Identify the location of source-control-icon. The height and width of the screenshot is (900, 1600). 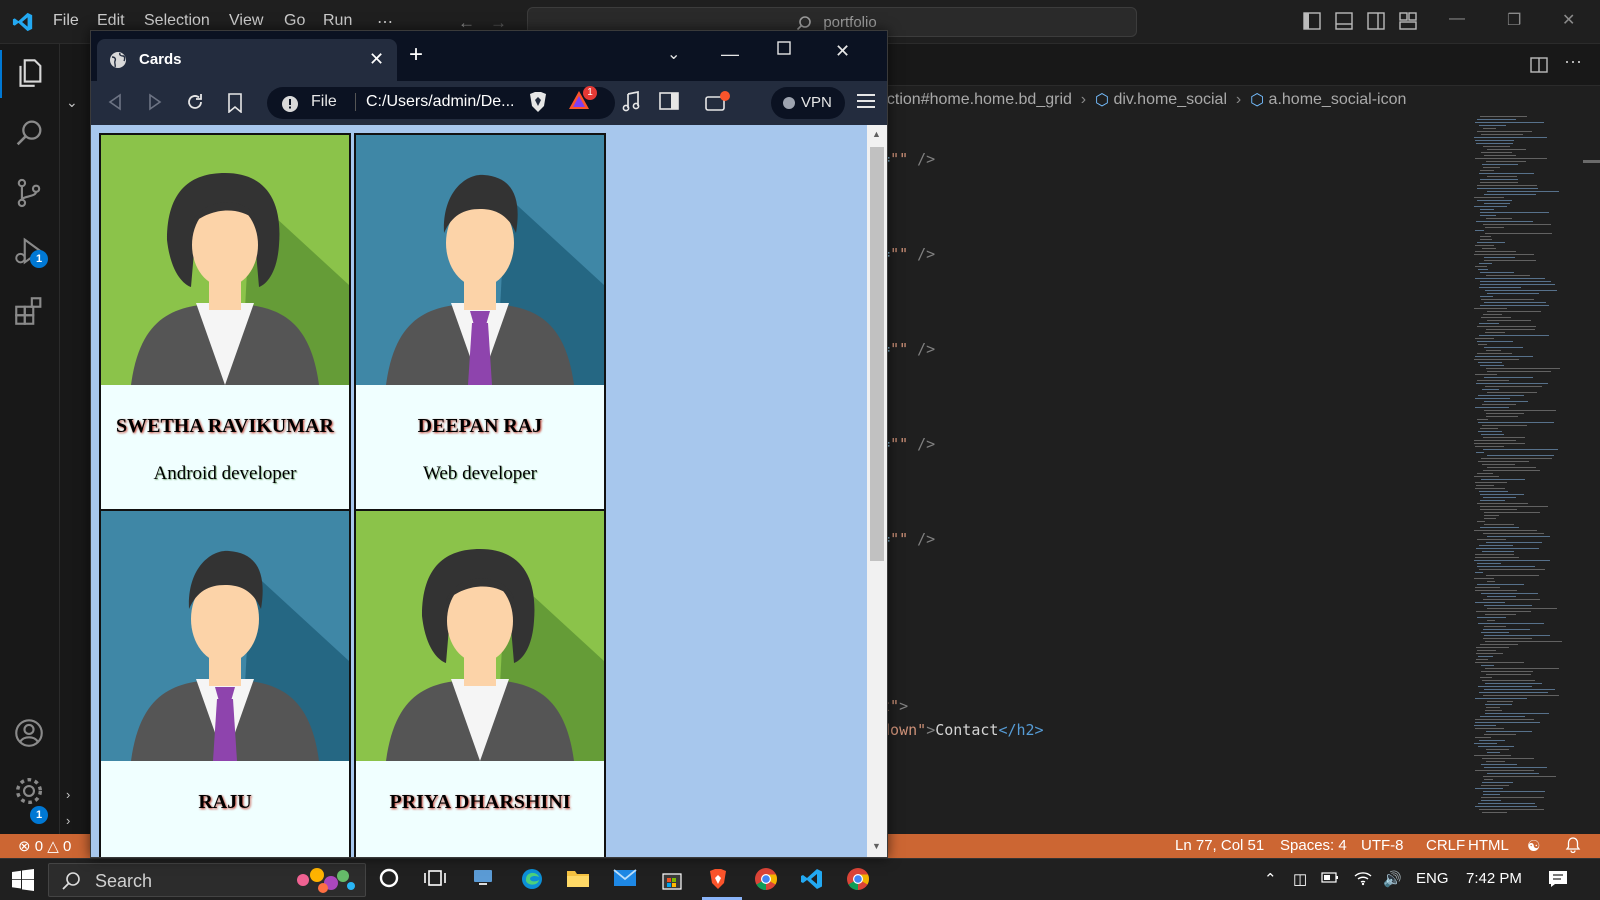
(29, 193).